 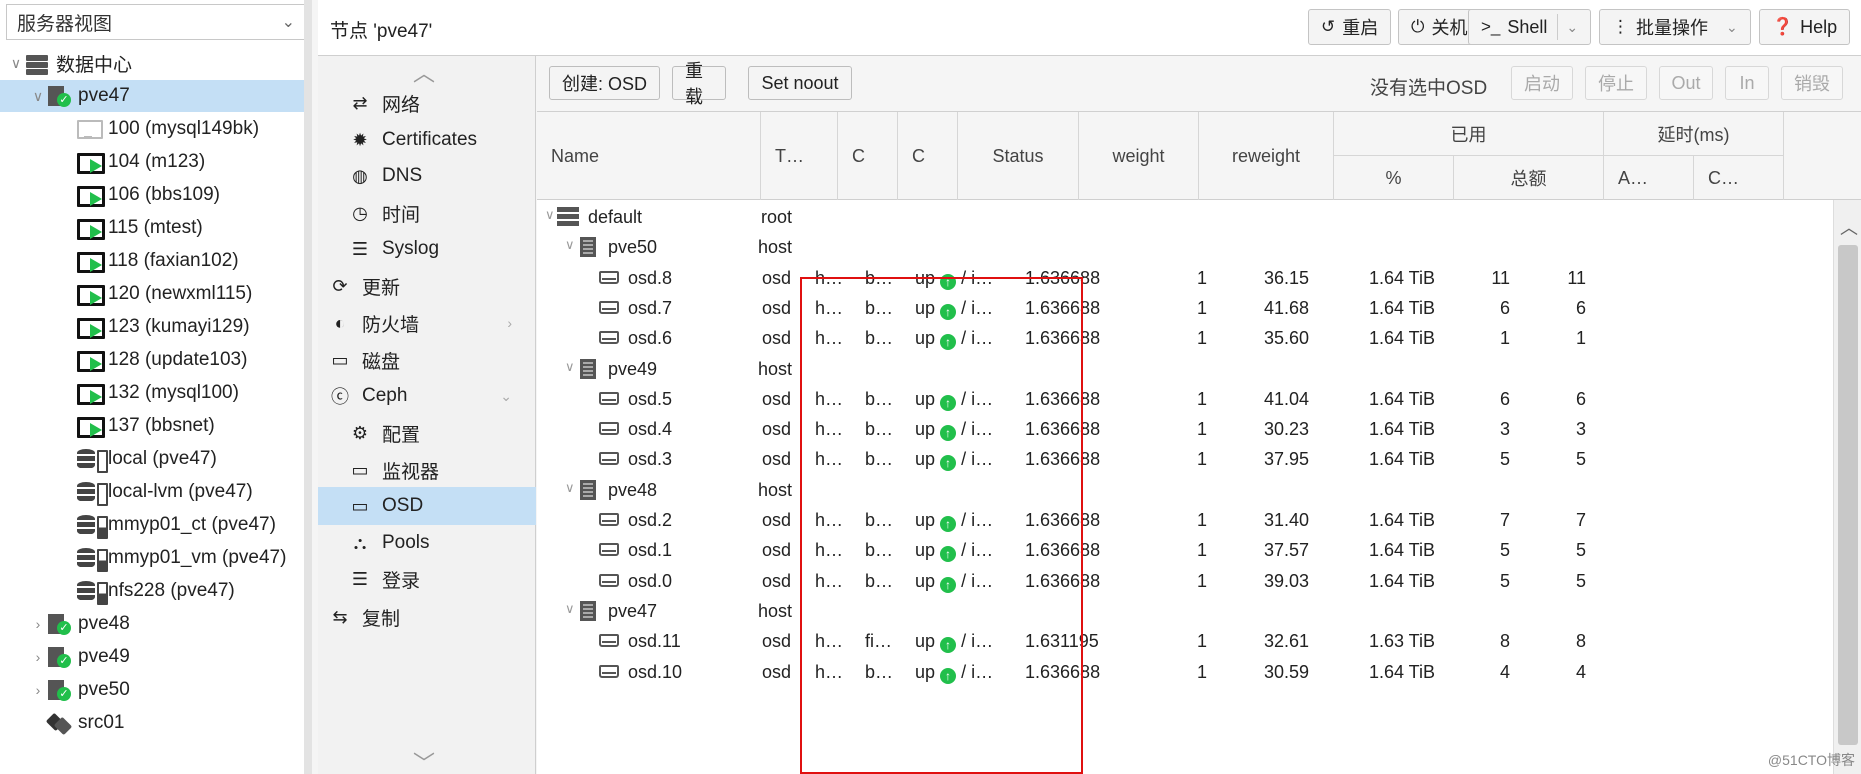 I want to click on arrow-up-circle-icon: ↑, so click(x=948, y=281).